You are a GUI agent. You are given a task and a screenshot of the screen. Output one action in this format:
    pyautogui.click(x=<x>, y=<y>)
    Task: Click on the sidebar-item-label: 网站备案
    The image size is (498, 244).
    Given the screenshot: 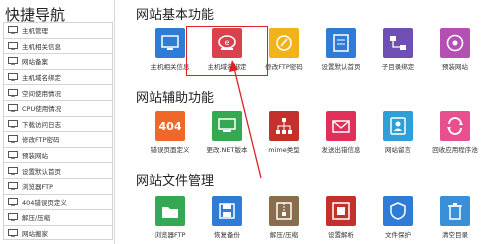 What is the action you would take?
    pyautogui.click(x=35, y=62)
    